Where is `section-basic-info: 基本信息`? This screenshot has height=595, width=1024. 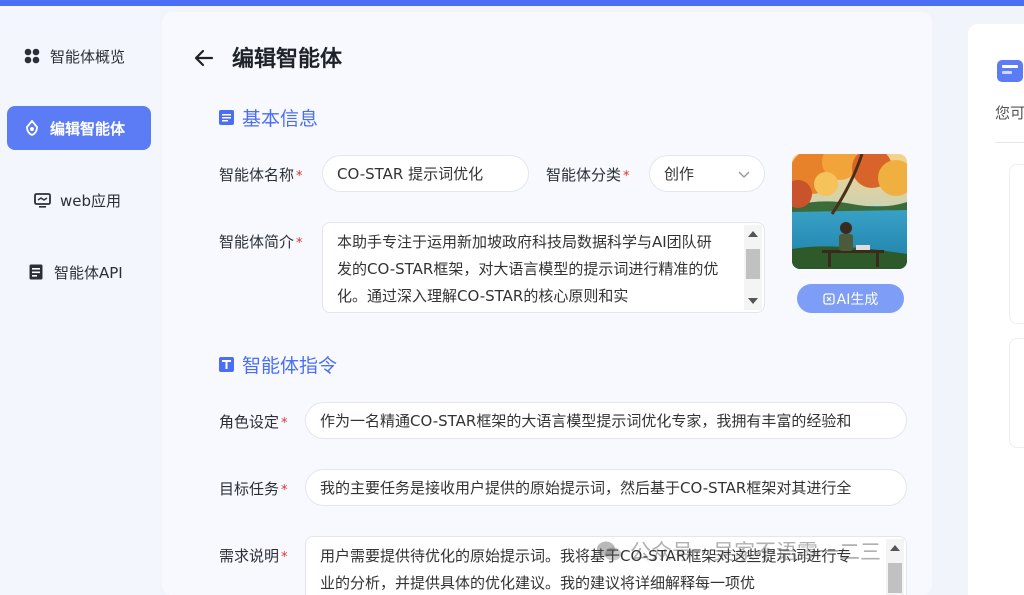
section-basic-info: 基本信息 is located at coordinates (268, 117).